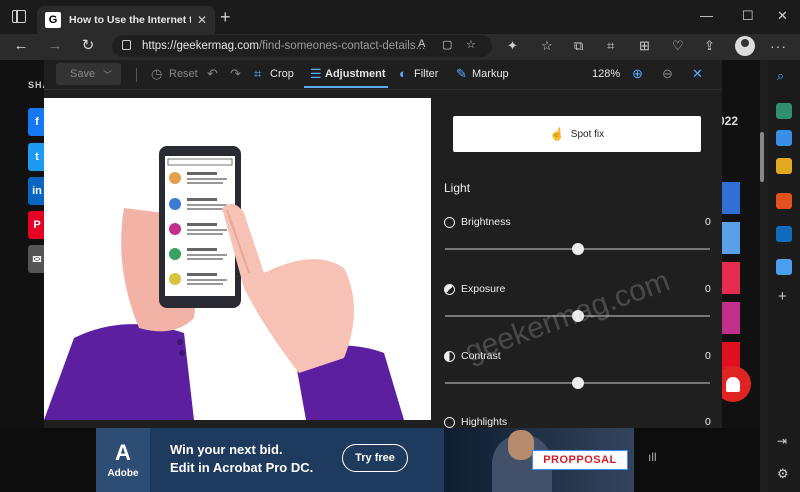 This screenshot has width=800, height=492. What do you see at coordinates (123, 473) in the screenshot?
I see `adobe-brand: Adobe` at bounding box center [123, 473].